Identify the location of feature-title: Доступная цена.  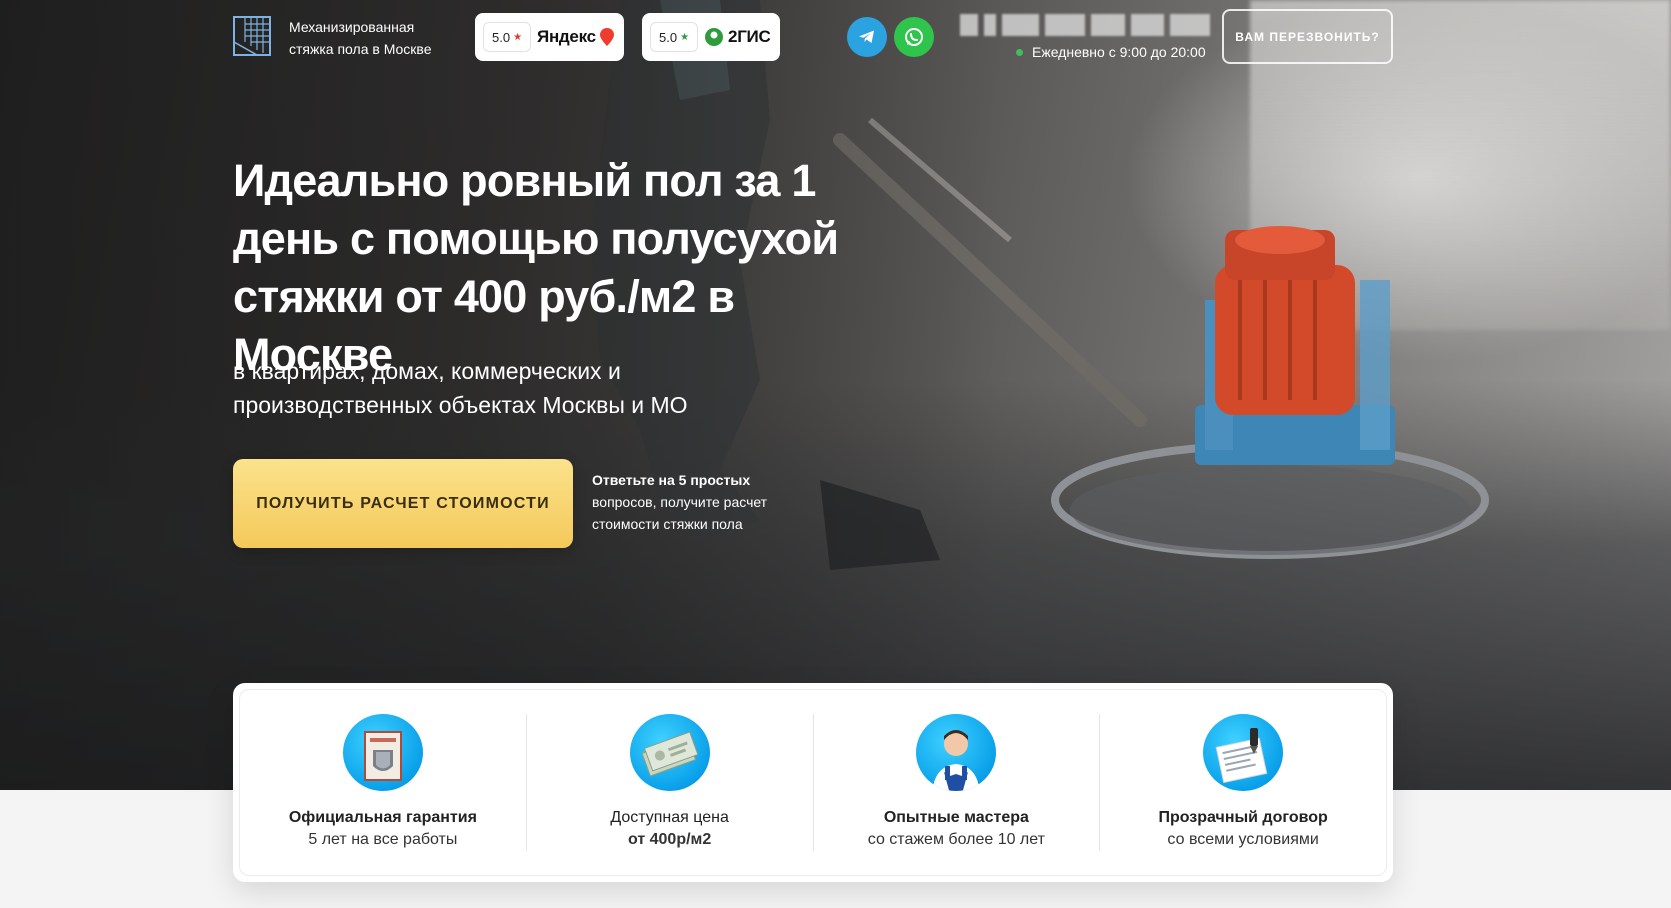
(669, 817).